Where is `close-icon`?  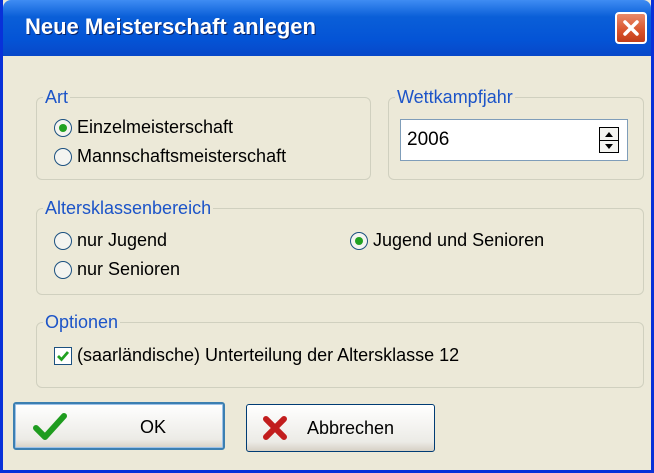 close-icon is located at coordinates (631, 28).